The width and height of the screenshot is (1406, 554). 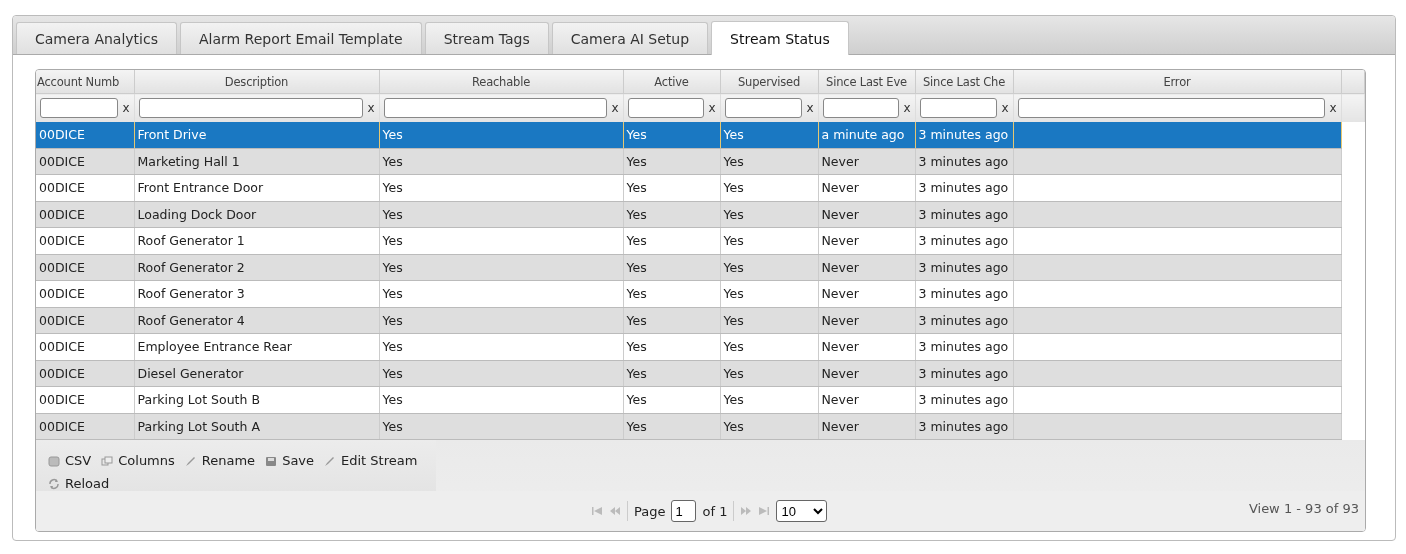 What do you see at coordinates (769, 82) in the screenshot?
I see `column-header: Supervised` at bounding box center [769, 82].